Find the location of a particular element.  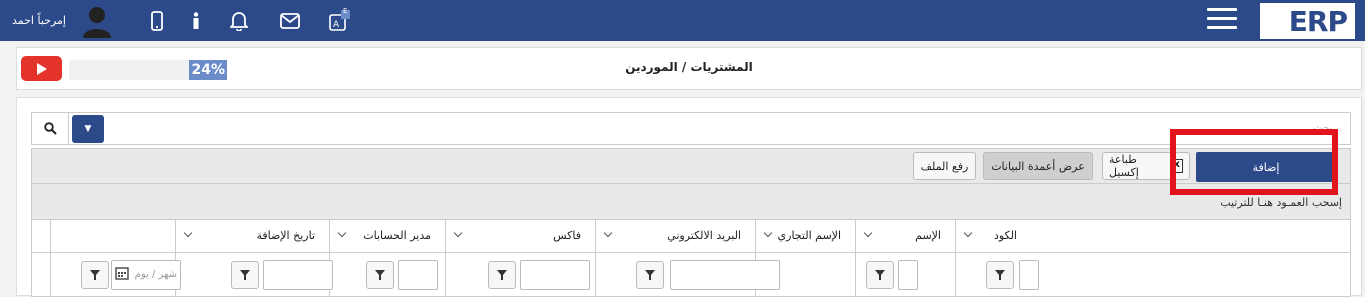

caret-down-icon: ▼ is located at coordinates (88, 129).